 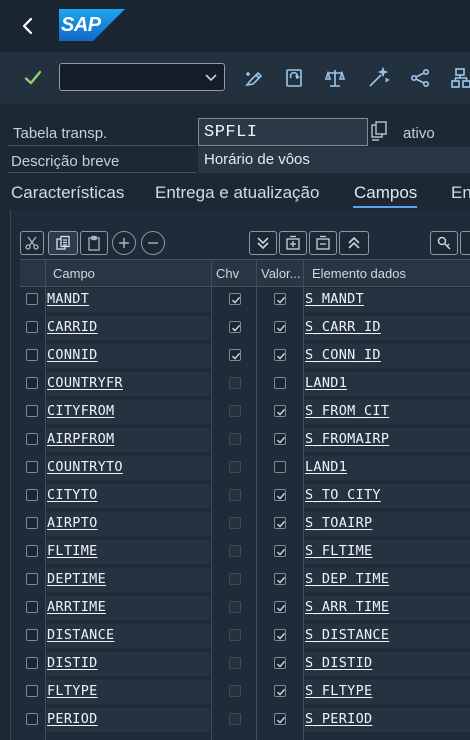 What do you see at coordinates (76, 607) in the screenshot?
I see `field-name: ARRTIME` at bounding box center [76, 607].